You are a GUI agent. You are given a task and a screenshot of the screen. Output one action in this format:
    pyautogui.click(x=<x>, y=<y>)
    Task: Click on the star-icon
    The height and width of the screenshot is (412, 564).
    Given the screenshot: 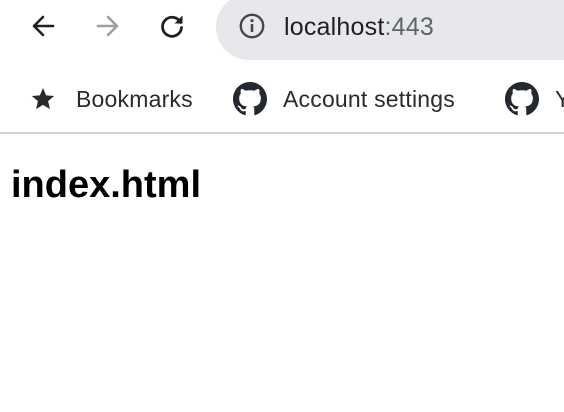 What is the action you would take?
    pyautogui.click(x=43, y=99)
    